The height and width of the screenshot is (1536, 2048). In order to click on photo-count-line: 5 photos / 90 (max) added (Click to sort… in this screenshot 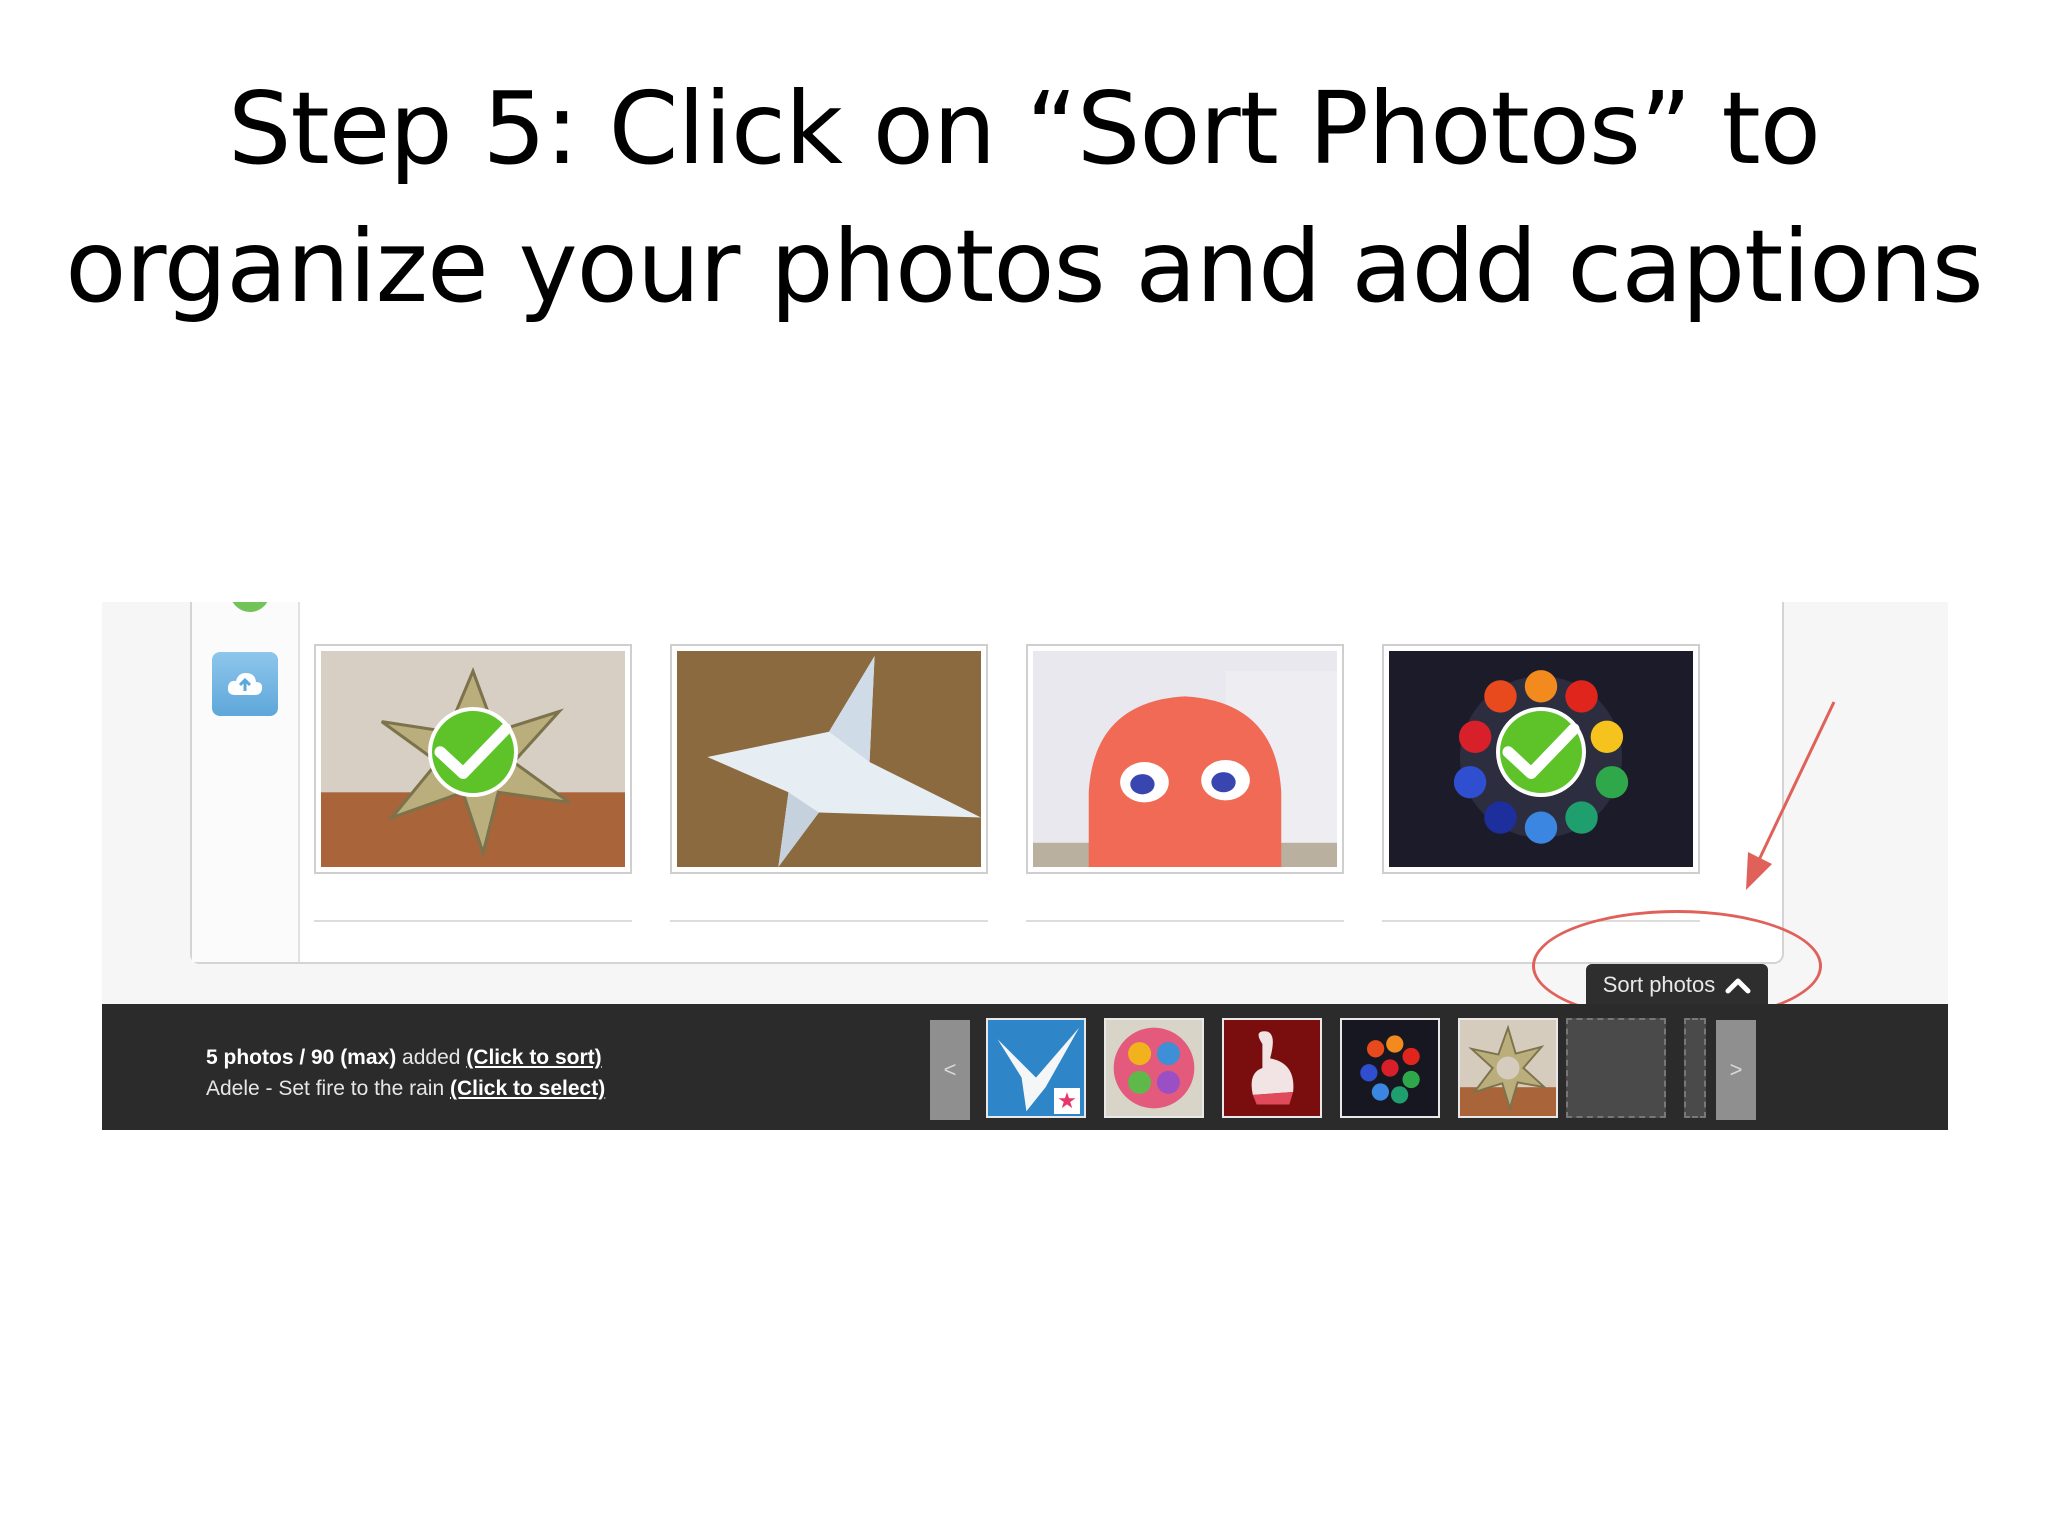, I will do `click(405, 1057)`.